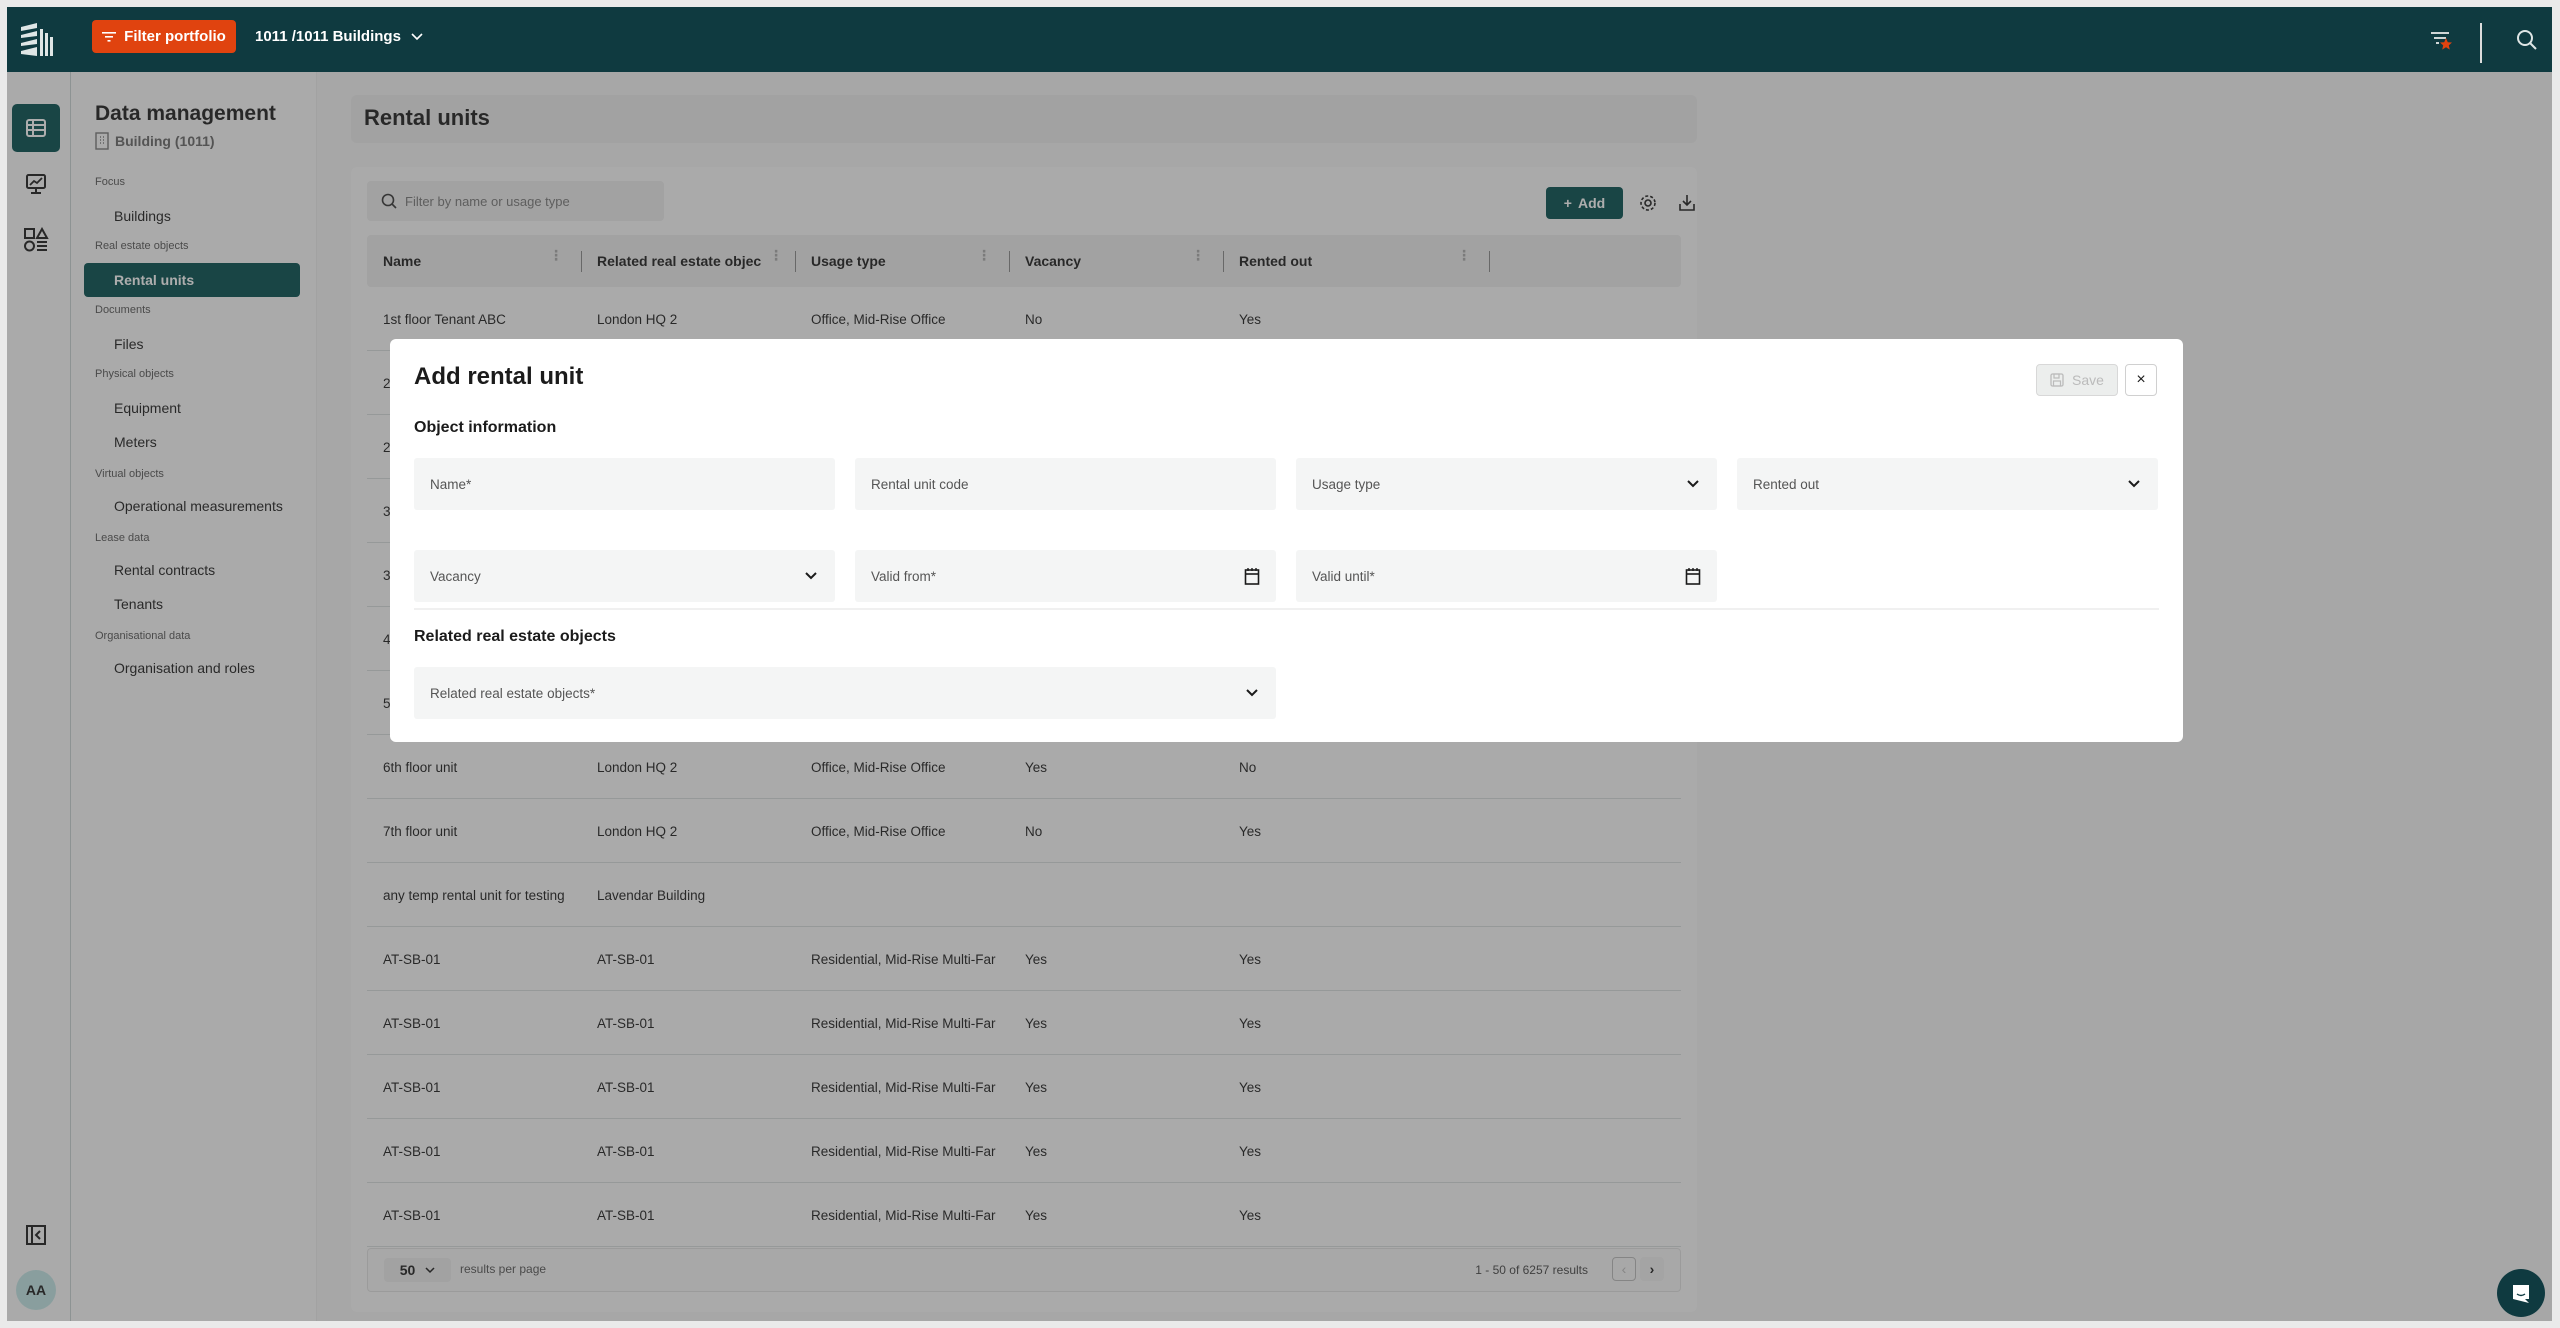 The height and width of the screenshot is (1328, 2560). I want to click on valid-from-placeholder: Valid from*, so click(904, 576).